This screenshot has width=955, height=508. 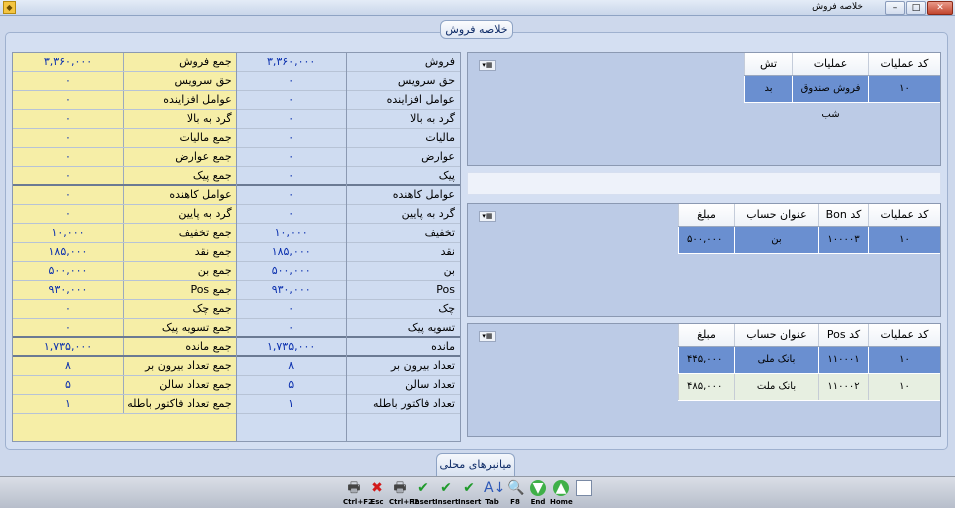 What do you see at coordinates (843, 387) in the screenshot?
I see `grid-cell: ۱۱۰۰۰۲` at bounding box center [843, 387].